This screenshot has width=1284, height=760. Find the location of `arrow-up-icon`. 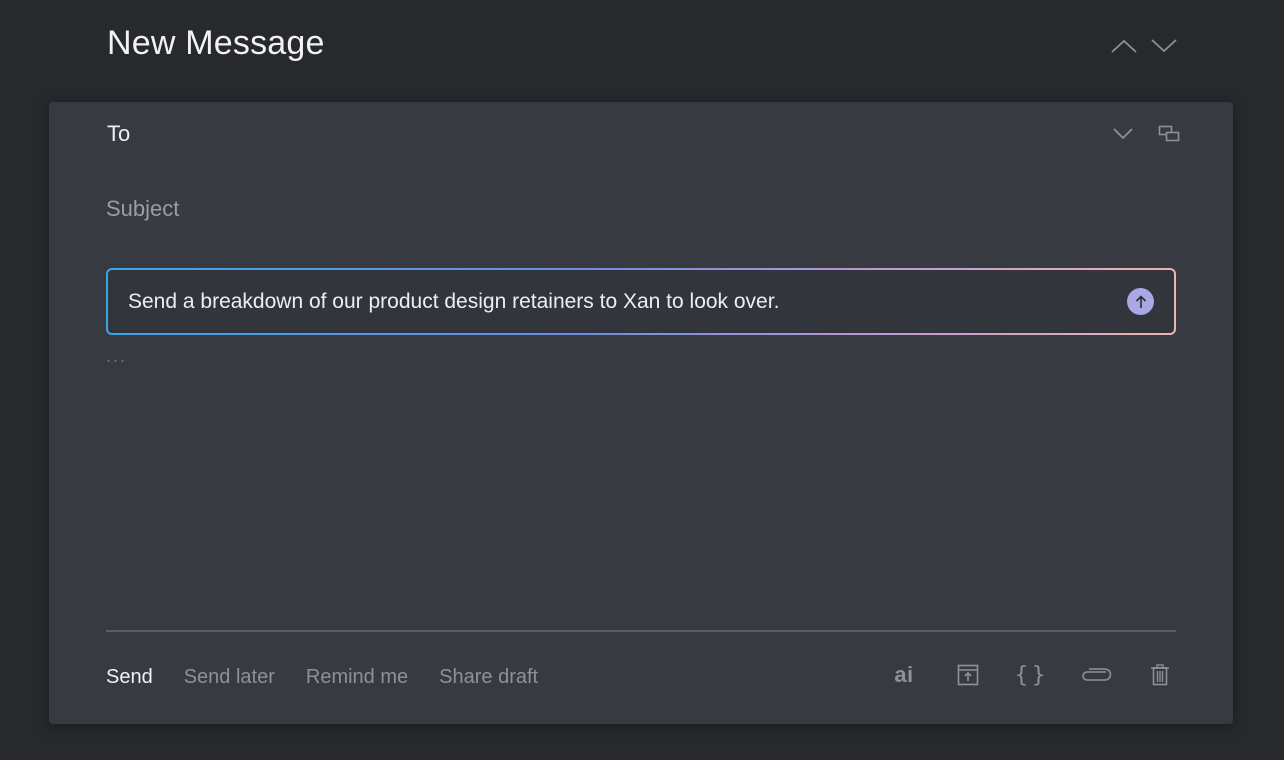

arrow-up-icon is located at coordinates (1140, 301).